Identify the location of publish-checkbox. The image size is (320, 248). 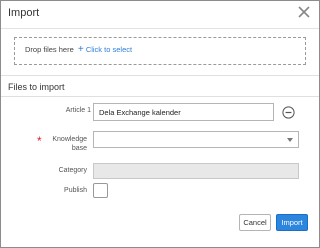
(100, 190).